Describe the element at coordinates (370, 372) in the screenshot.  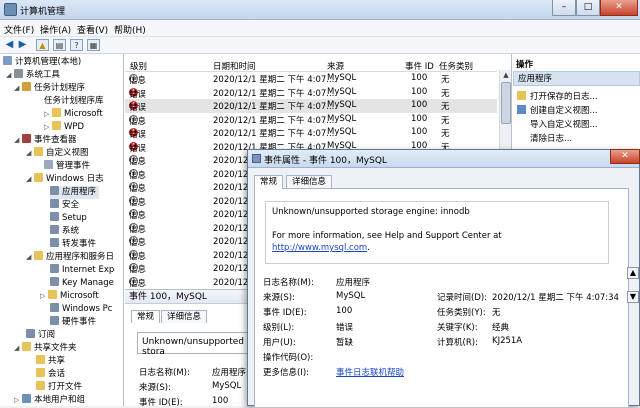
I see `dialog-online-help-link: 事件日志联机帮助` at that location.